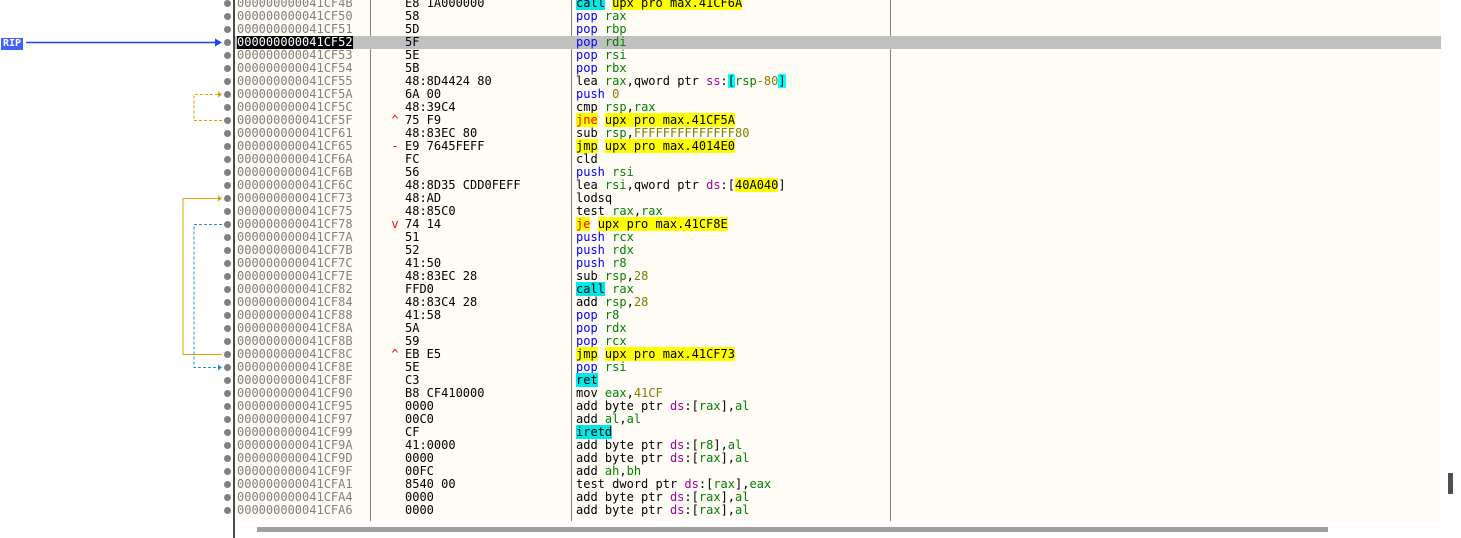 The height and width of the screenshot is (538, 1461). What do you see at coordinates (587, 185) in the screenshot?
I see `mnemonic: lea` at bounding box center [587, 185].